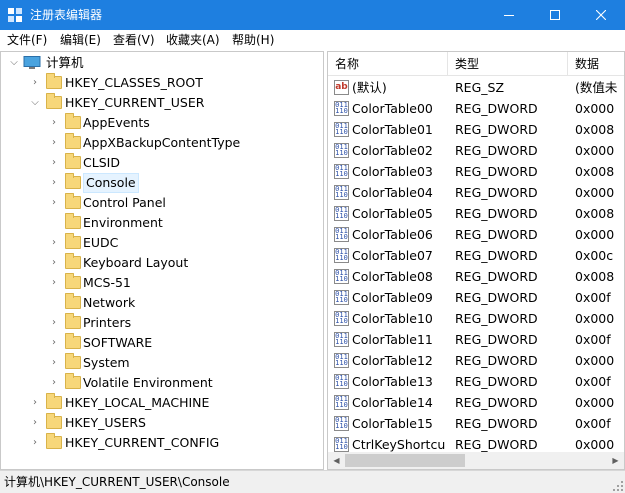 Image resolution: width=625 pixels, height=493 pixels. Describe the element at coordinates (596, 87) in the screenshot. I see `value-data: (数值未` at that location.